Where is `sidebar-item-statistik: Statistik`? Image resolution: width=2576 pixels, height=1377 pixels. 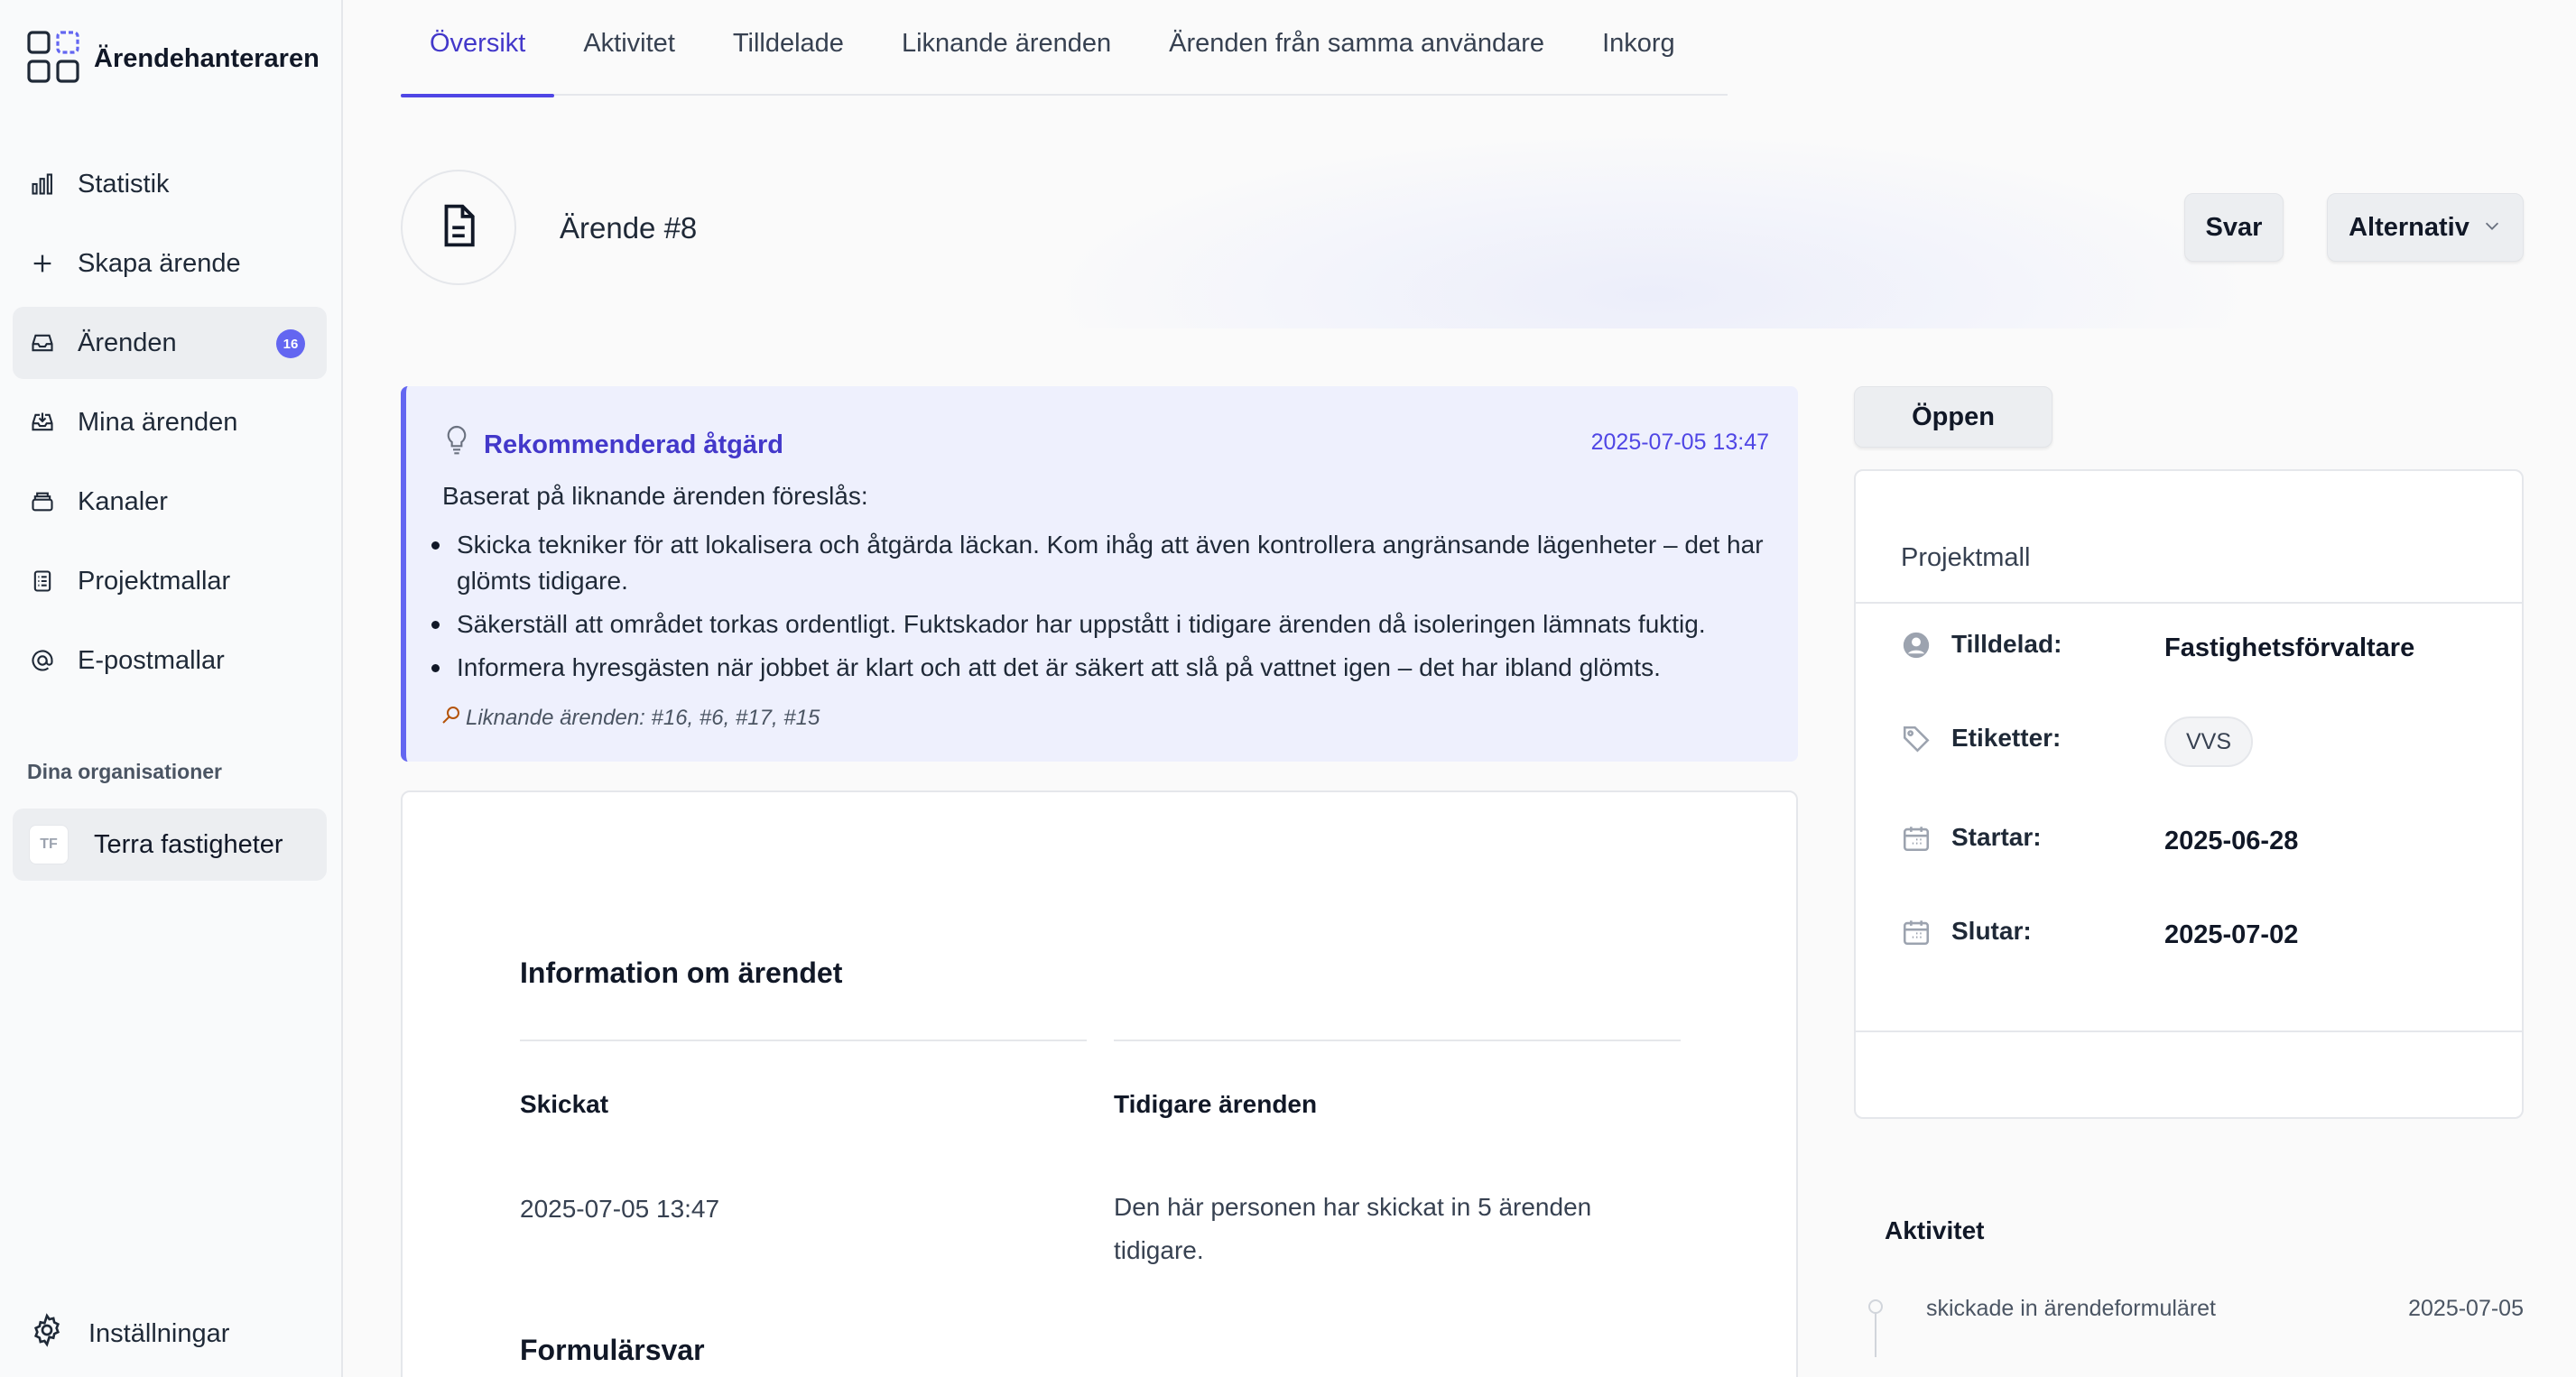 sidebar-item-statistik: Statistik is located at coordinates (170, 184).